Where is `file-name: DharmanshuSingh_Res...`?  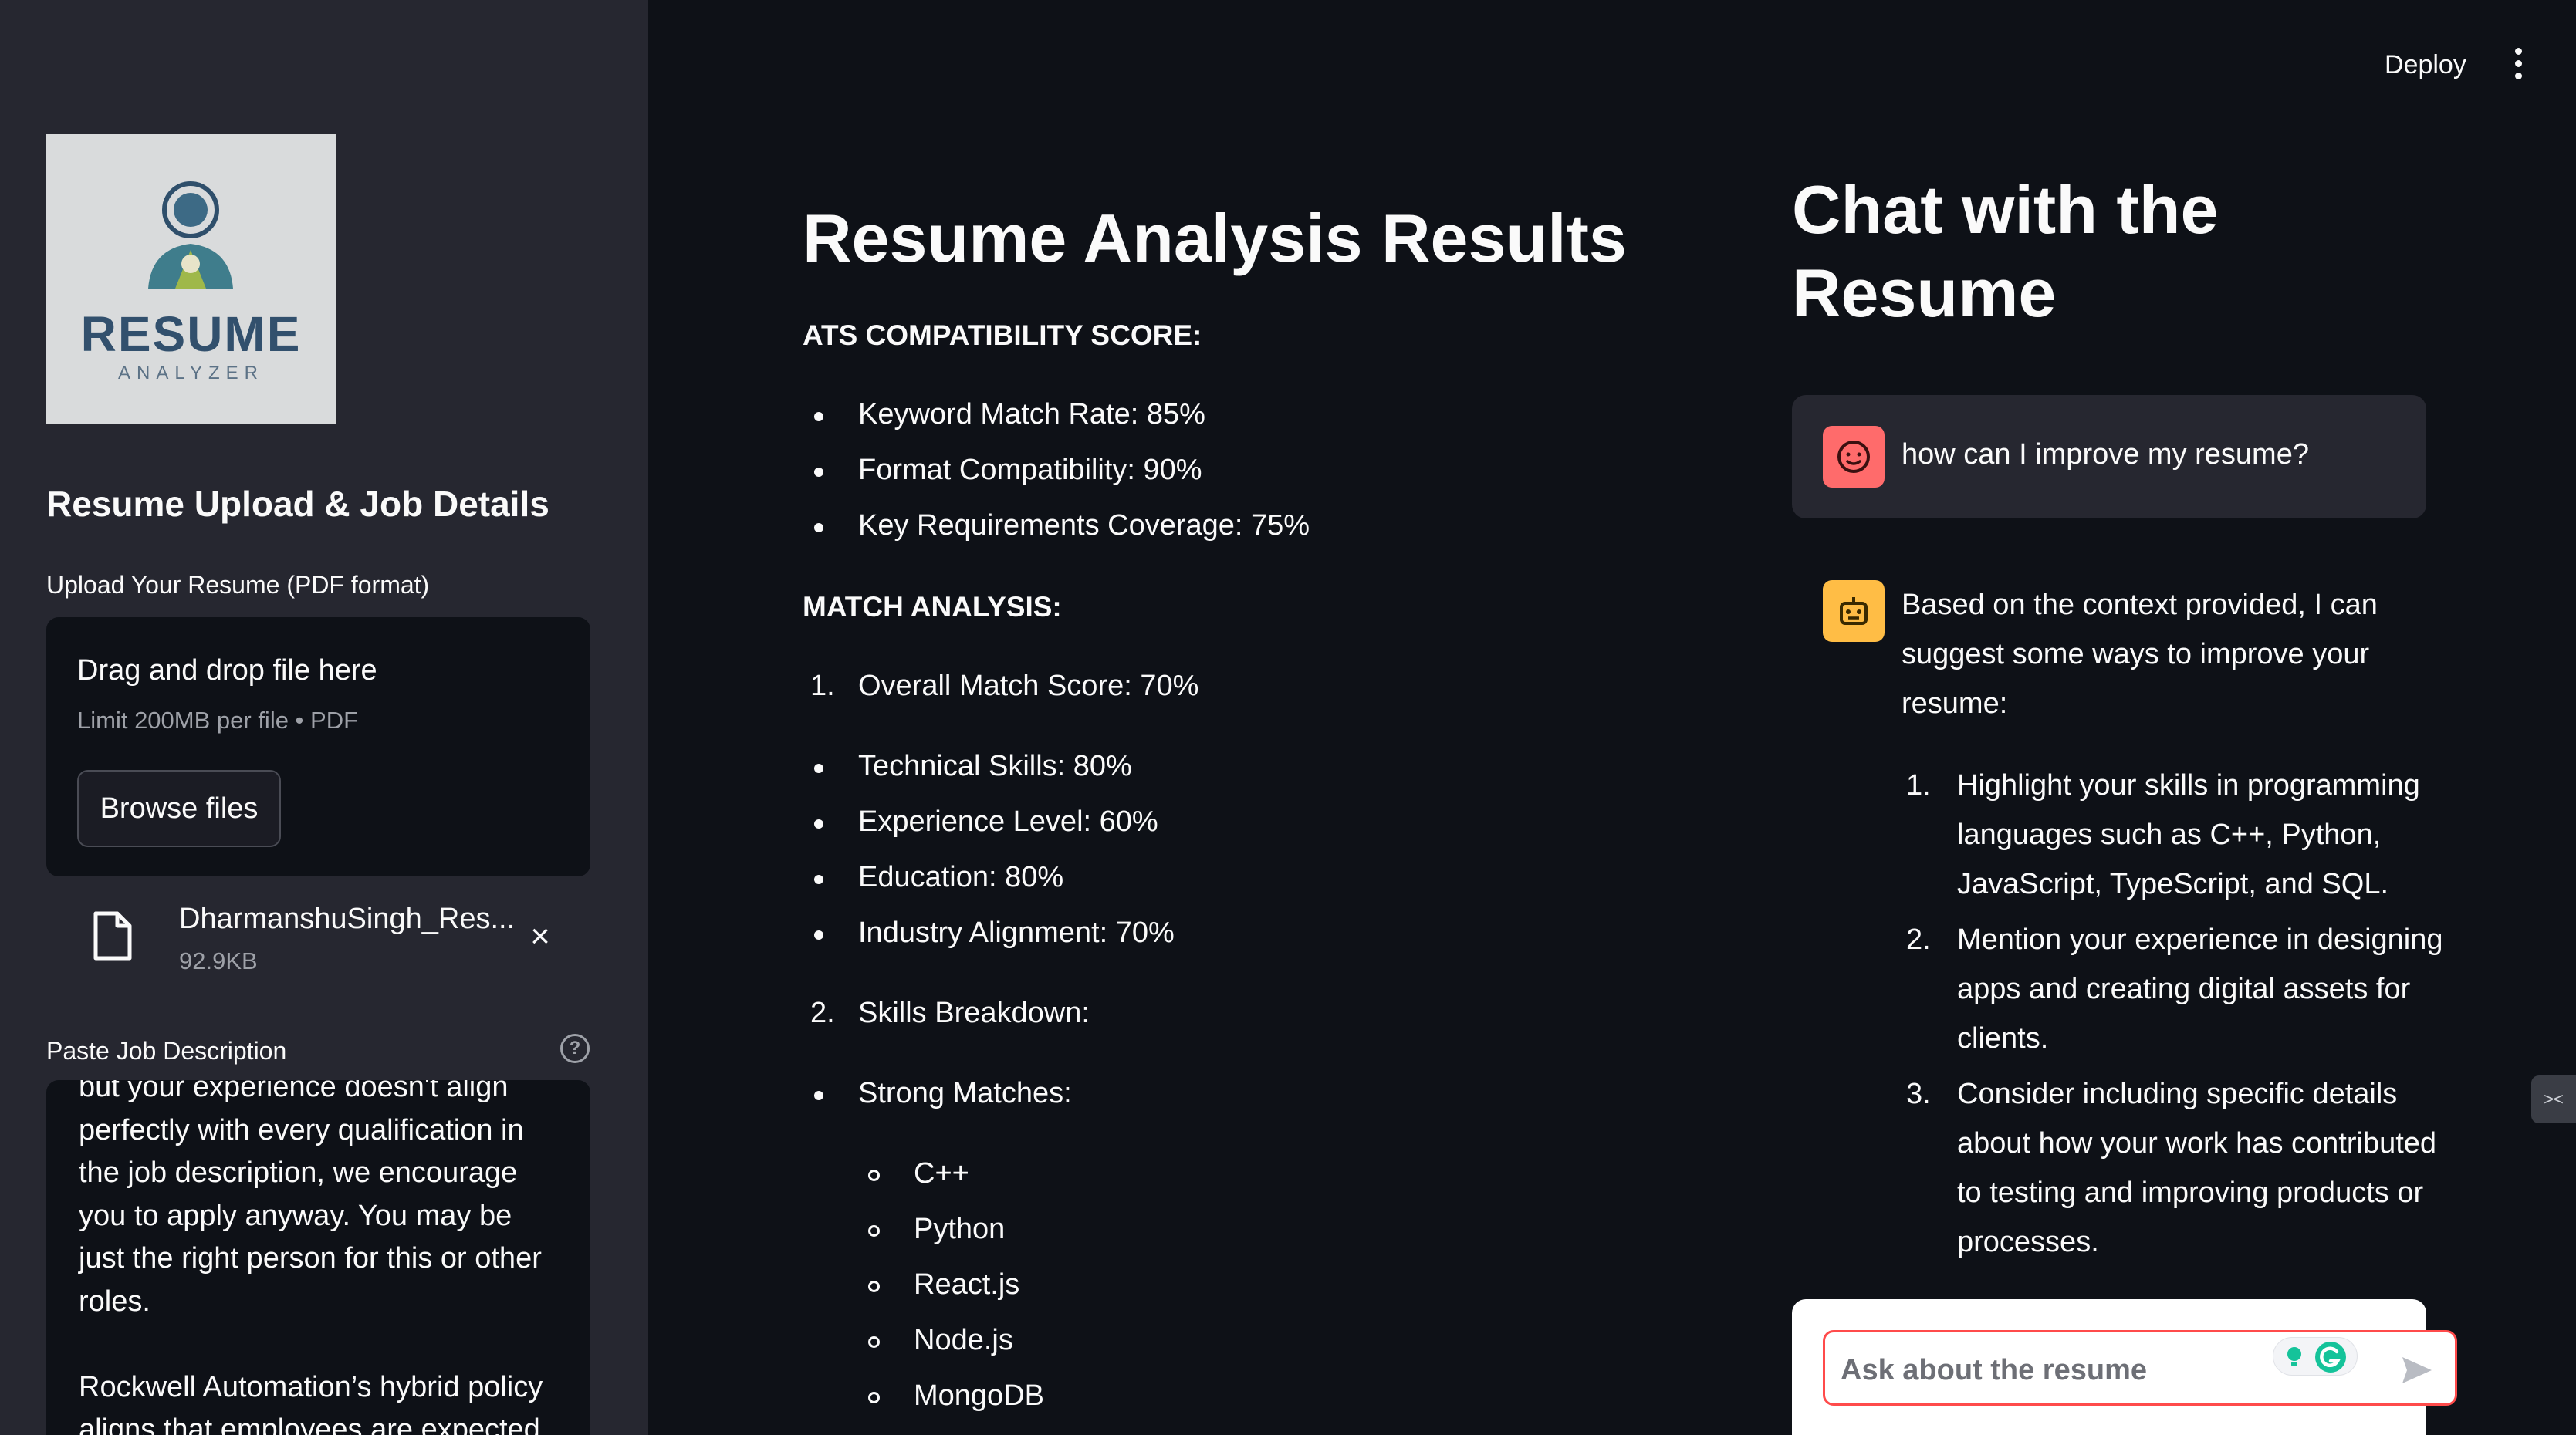 file-name: DharmanshuSingh_Res... is located at coordinates (347, 919).